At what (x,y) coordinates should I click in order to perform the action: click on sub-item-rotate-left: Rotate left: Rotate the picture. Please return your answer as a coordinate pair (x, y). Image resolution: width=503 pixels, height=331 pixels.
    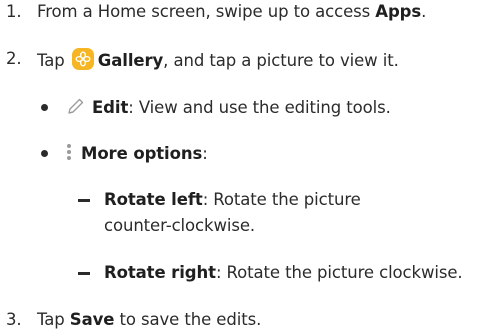
    Looking at the image, I should click on (232, 200).